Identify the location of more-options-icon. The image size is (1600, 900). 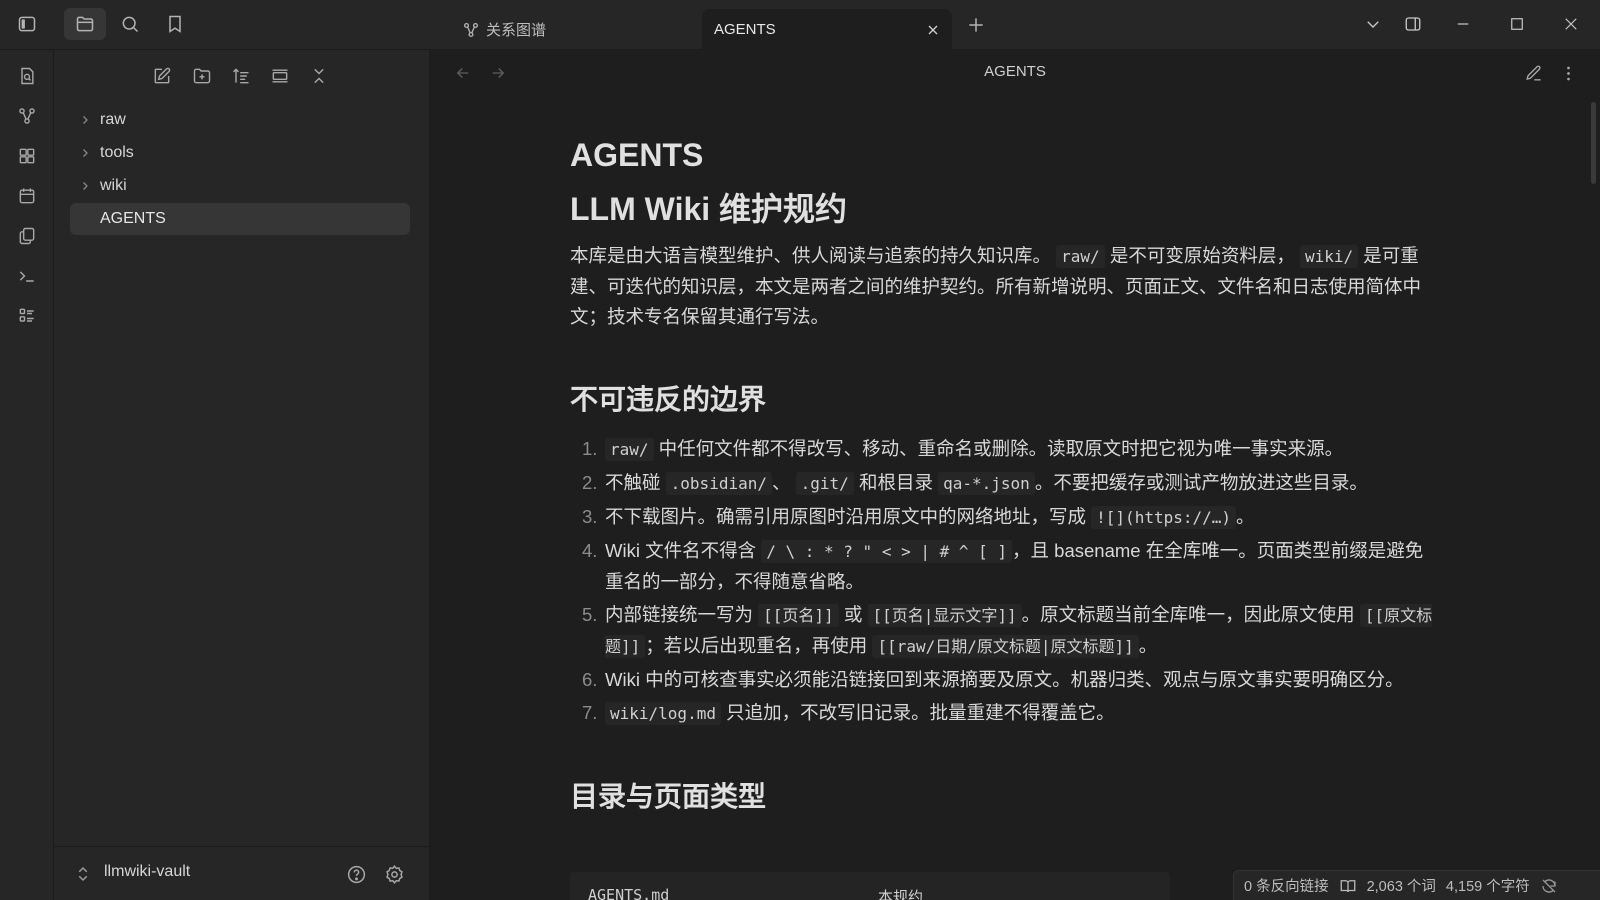
(1568, 73).